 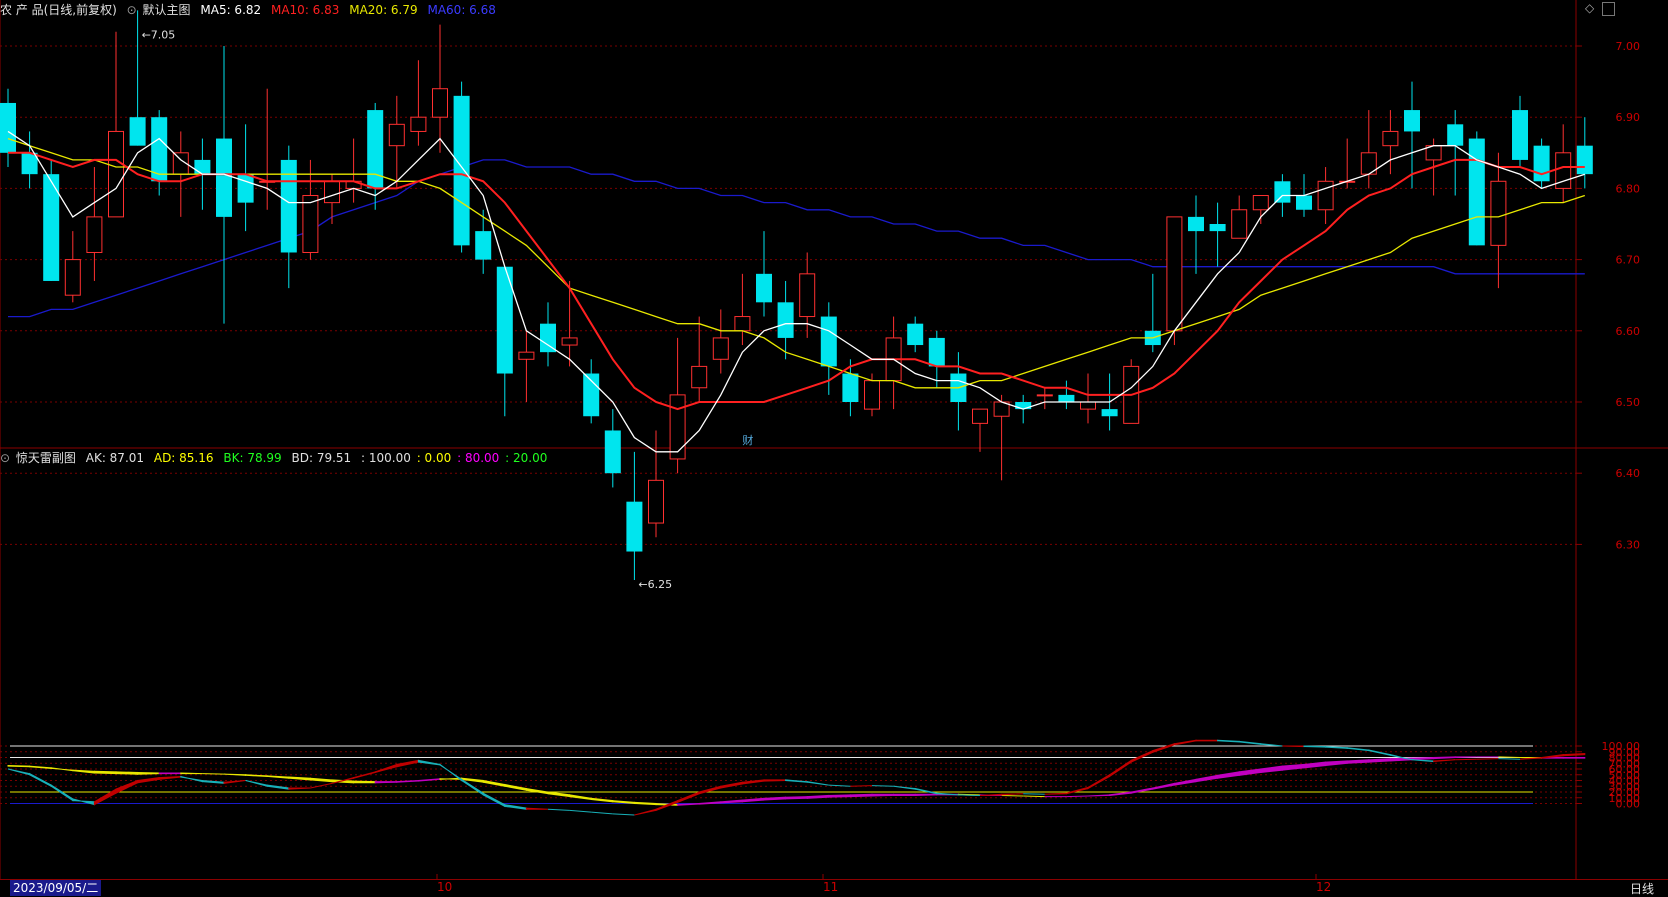 What do you see at coordinates (831, 887) in the screenshot?
I see `month-label-11: 11` at bounding box center [831, 887].